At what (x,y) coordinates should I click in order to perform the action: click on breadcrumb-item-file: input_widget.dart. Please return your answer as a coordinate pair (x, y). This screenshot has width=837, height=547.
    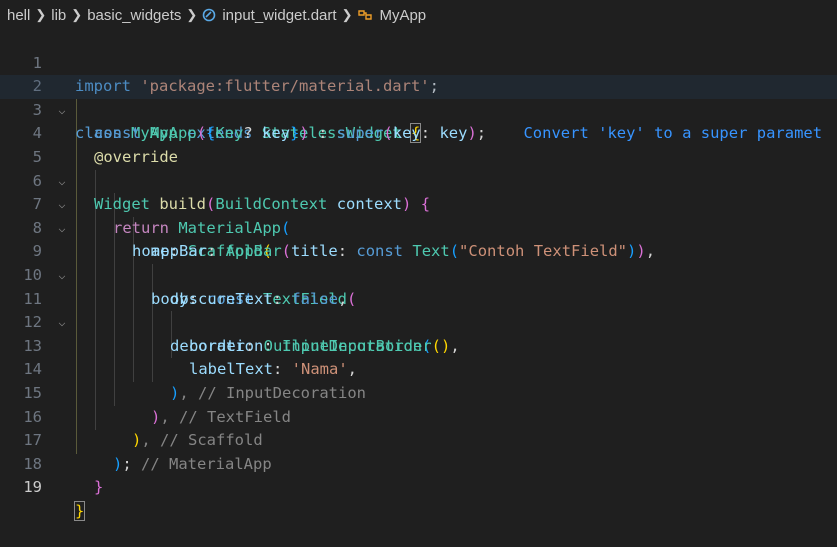
    Looking at the image, I should click on (279, 15).